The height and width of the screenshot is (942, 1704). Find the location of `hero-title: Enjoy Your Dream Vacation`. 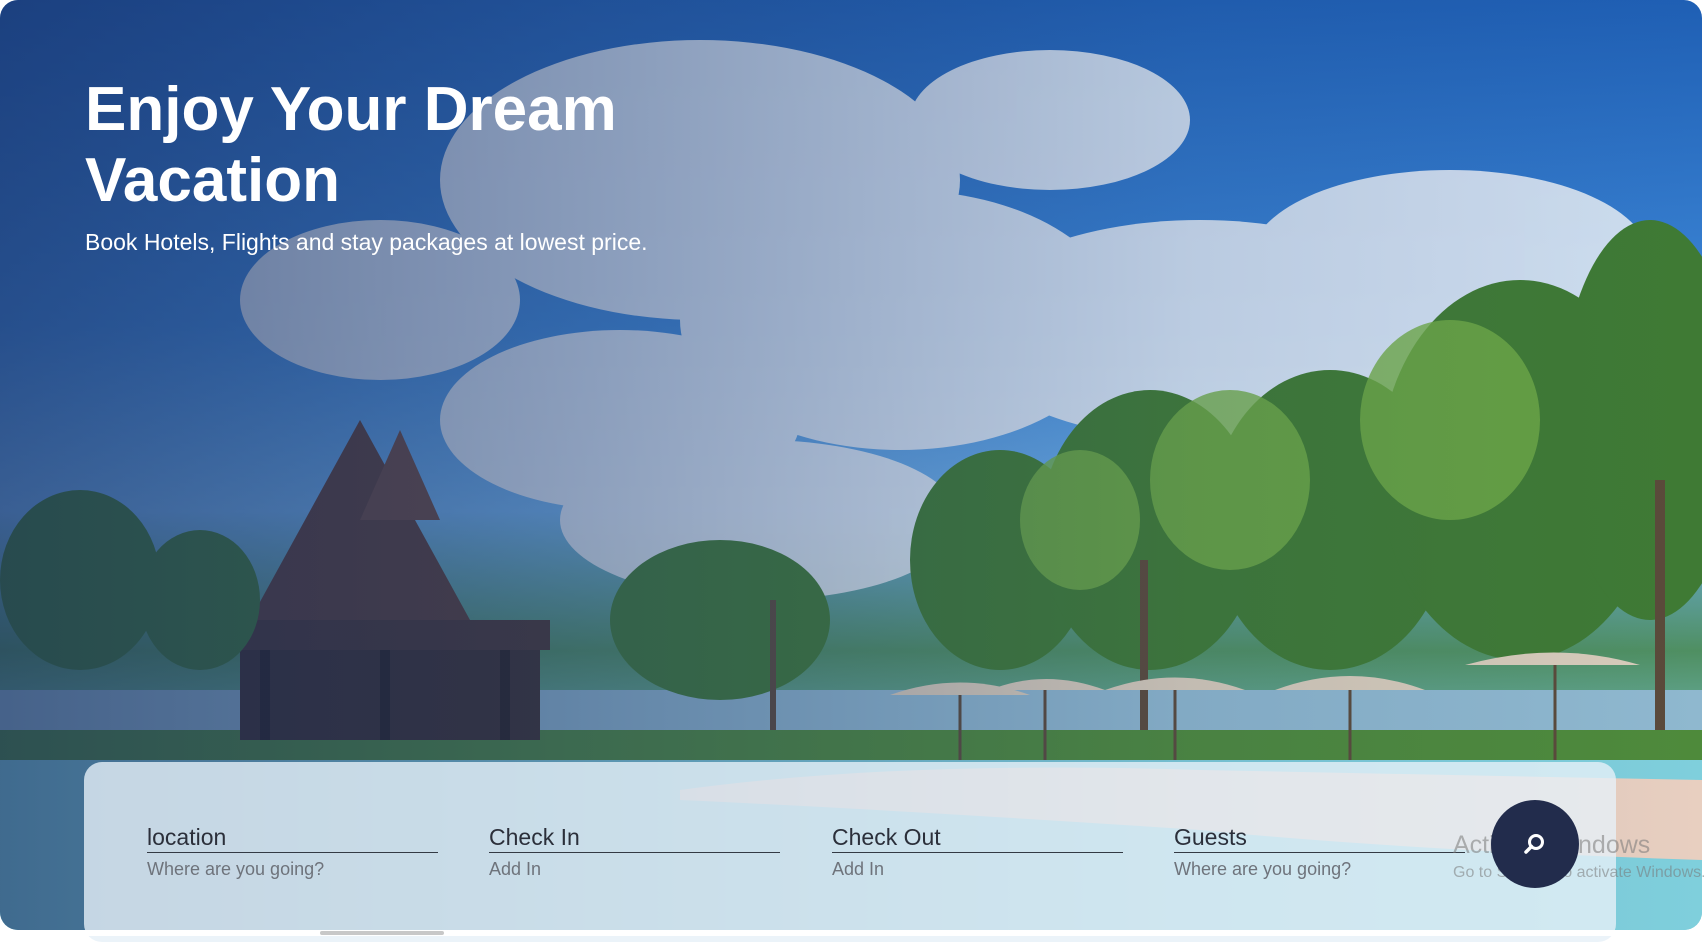

hero-title: Enjoy Your Dream Vacation is located at coordinates (351, 145).